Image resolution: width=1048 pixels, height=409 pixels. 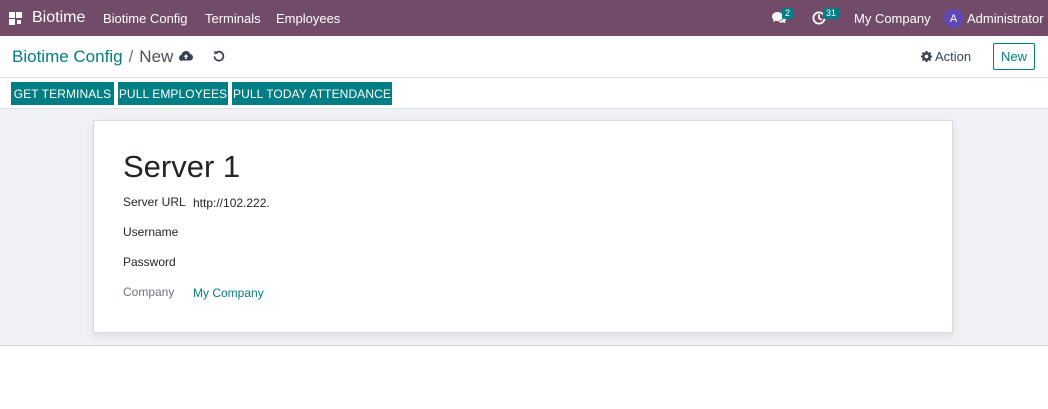 I want to click on pull-today-attendance-button: PULL TODAY ATTENDANCE, so click(x=312, y=93).